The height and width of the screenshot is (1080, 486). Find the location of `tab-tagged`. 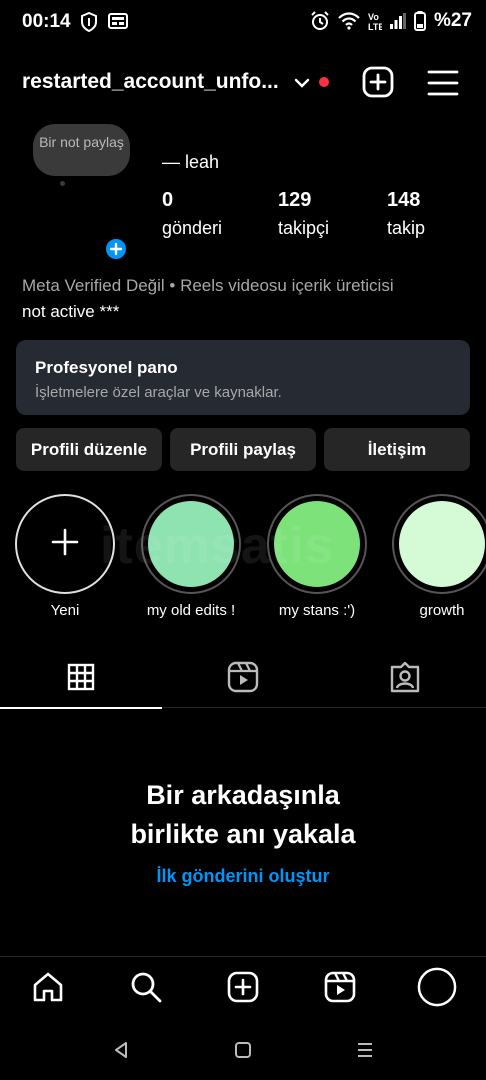

tab-tagged is located at coordinates (405, 679).